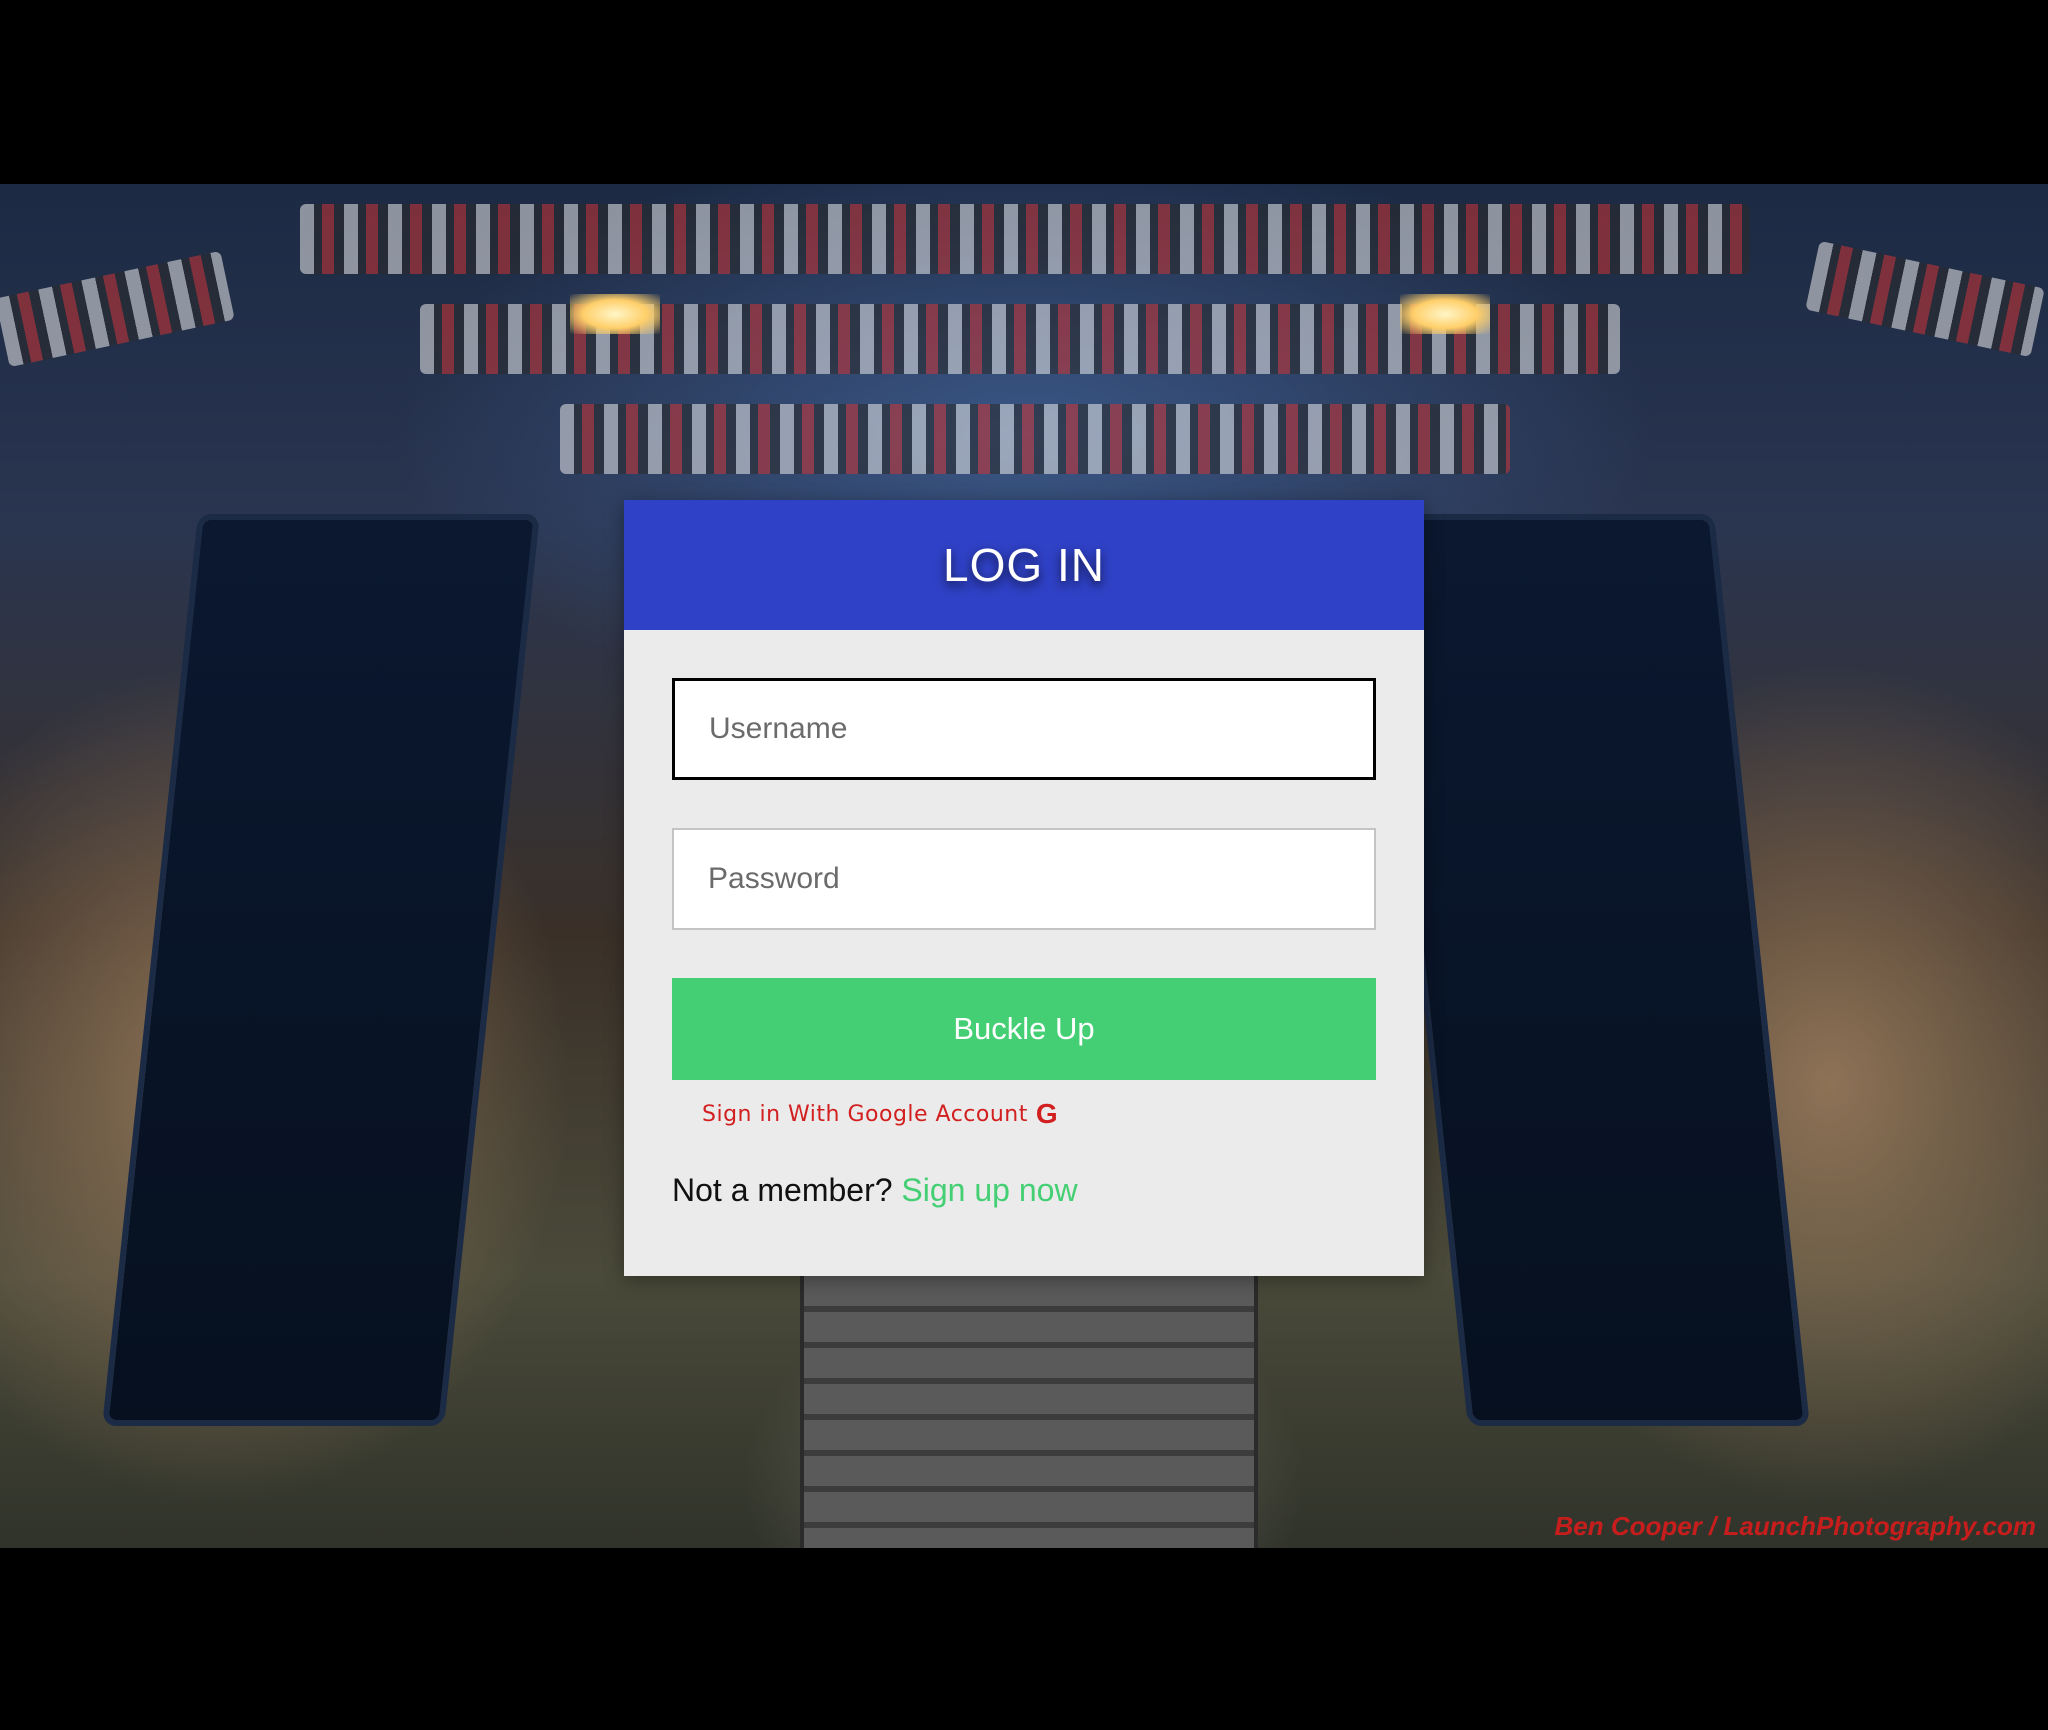 This screenshot has height=1730, width=2048. What do you see at coordinates (1024, 879) in the screenshot?
I see `password-input` at bounding box center [1024, 879].